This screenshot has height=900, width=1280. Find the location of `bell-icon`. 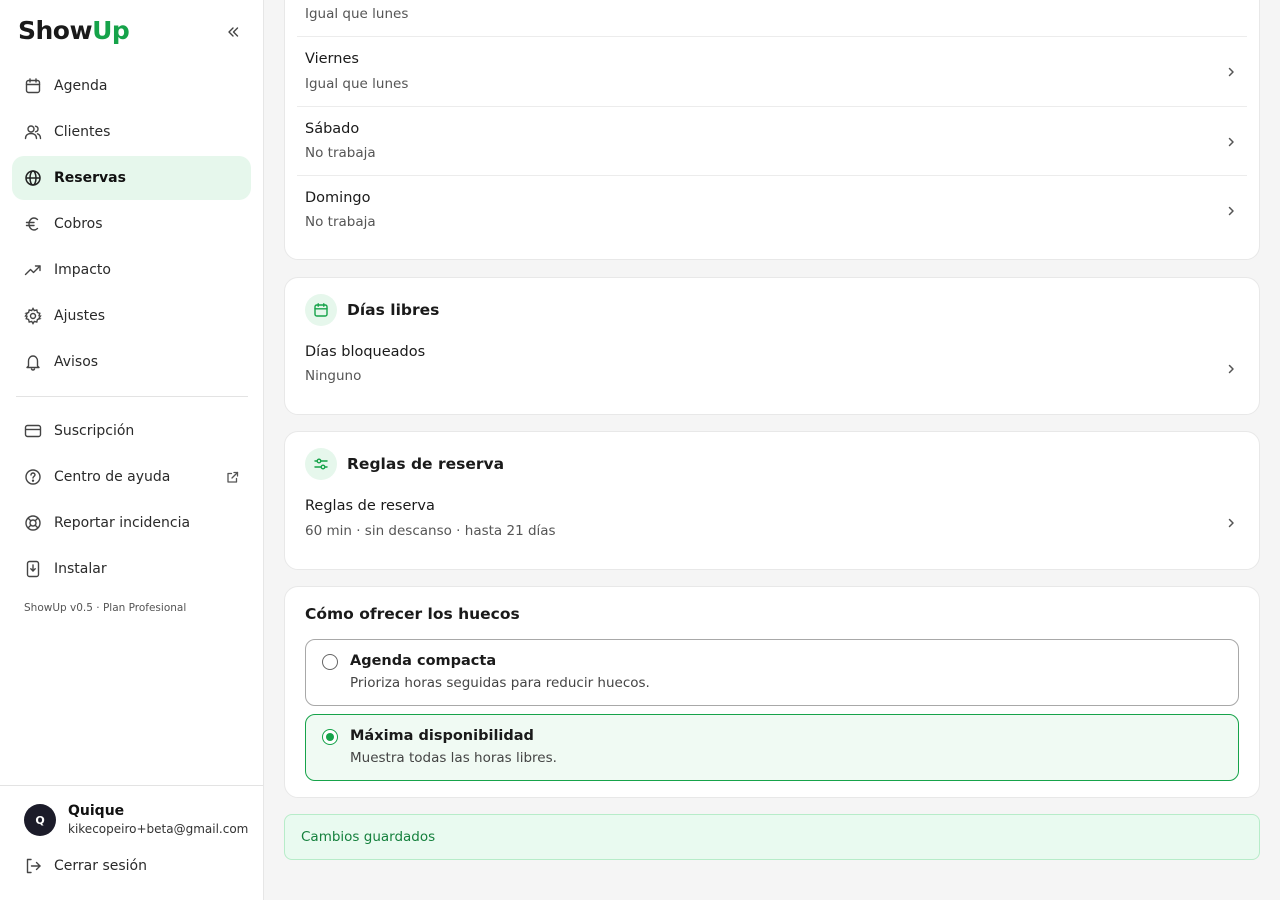

bell-icon is located at coordinates (33, 362).